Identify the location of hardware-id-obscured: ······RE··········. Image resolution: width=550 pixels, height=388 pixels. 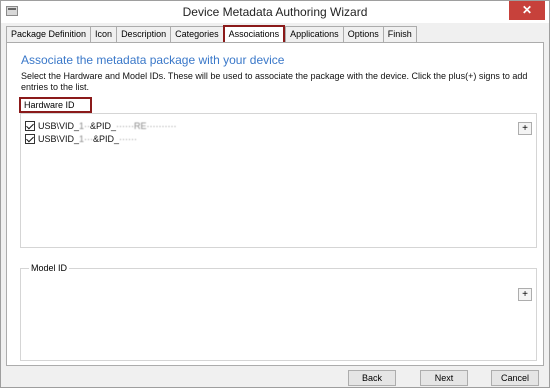
(146, 126).